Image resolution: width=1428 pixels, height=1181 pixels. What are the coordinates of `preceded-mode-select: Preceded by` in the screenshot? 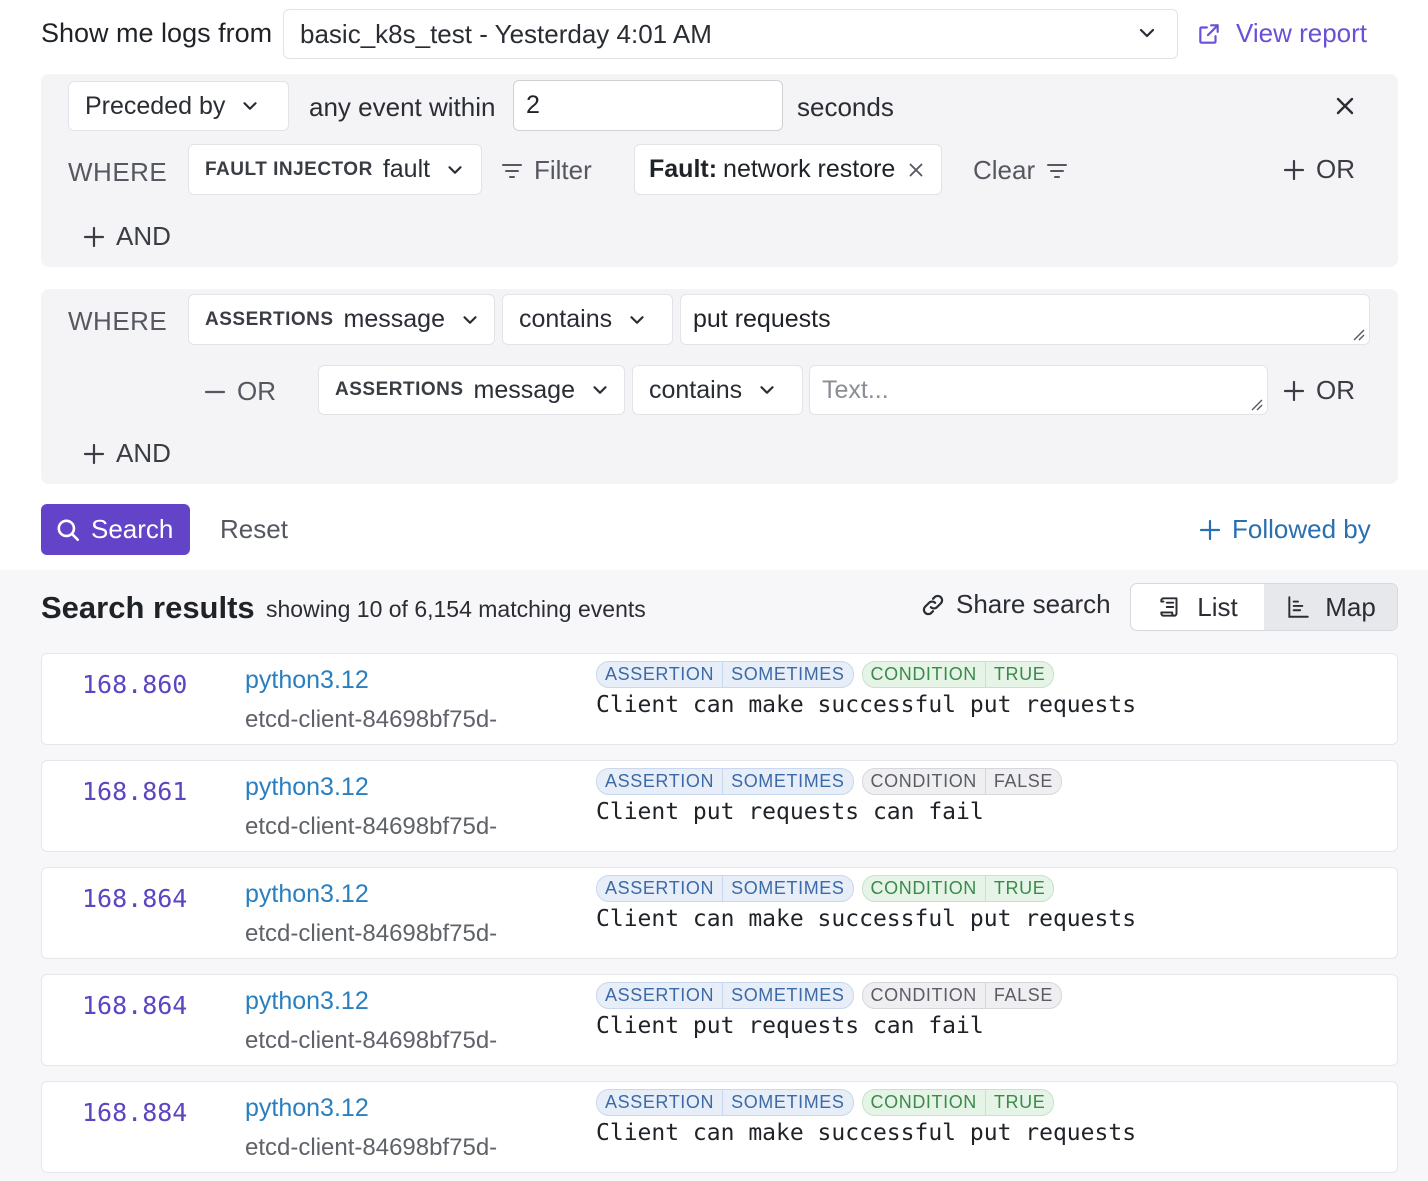 It's located at (178, 106).